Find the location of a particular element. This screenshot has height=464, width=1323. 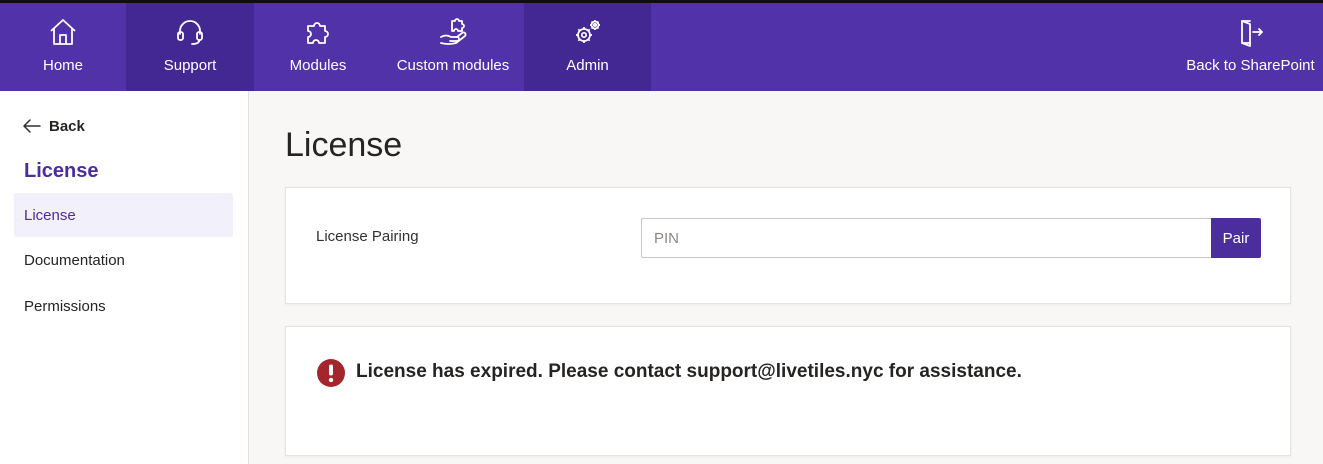

back-link: Back is located at coordinates (53, 126).